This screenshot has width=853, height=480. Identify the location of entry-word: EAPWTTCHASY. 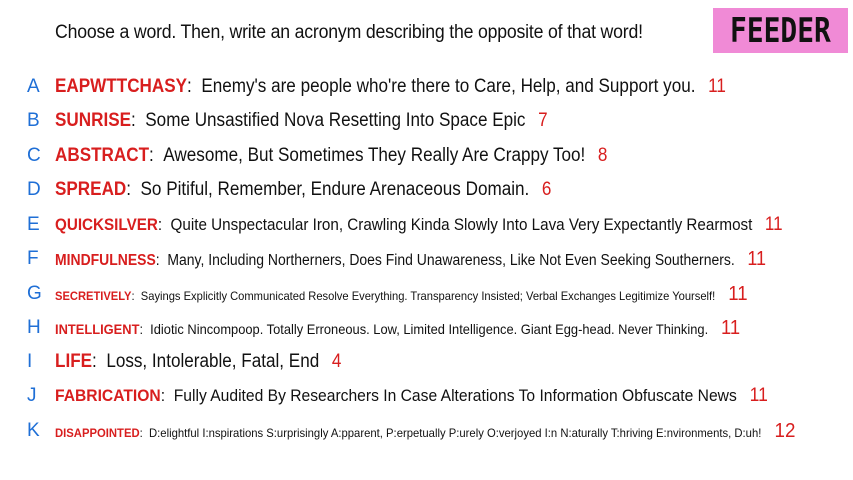
(121, 86).